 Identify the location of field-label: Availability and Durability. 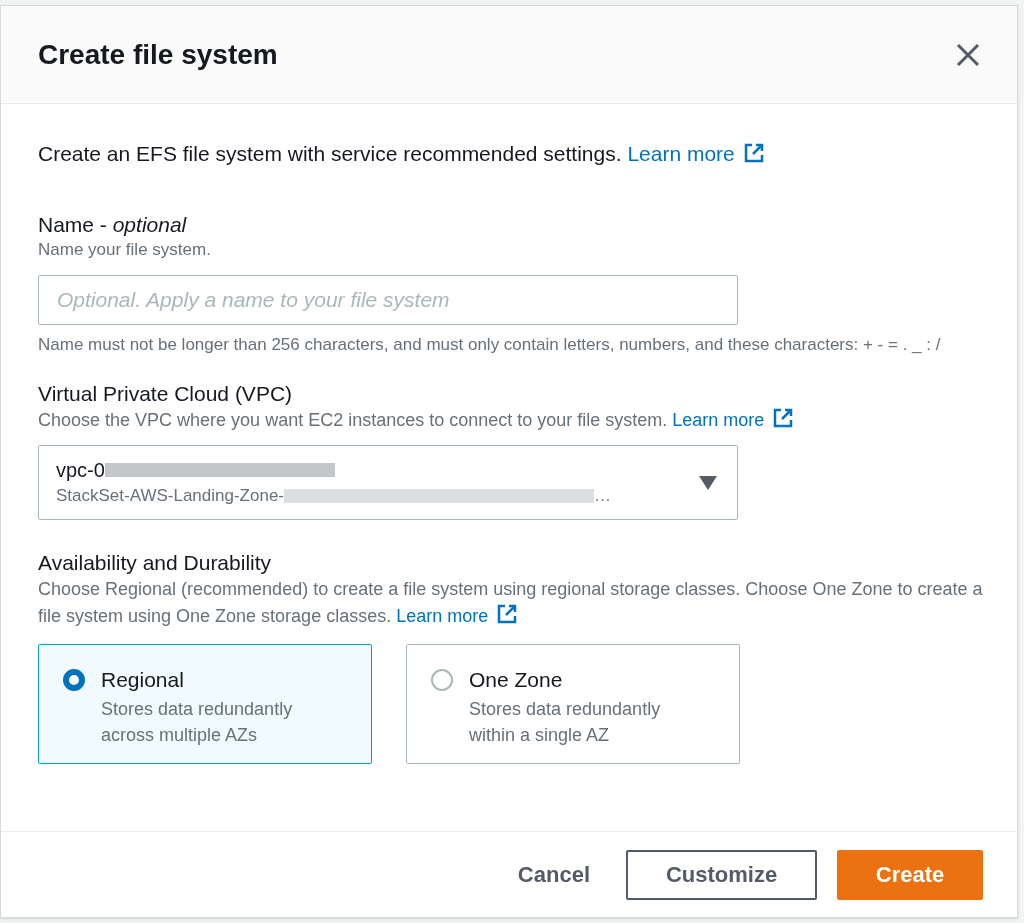
(155, 563).